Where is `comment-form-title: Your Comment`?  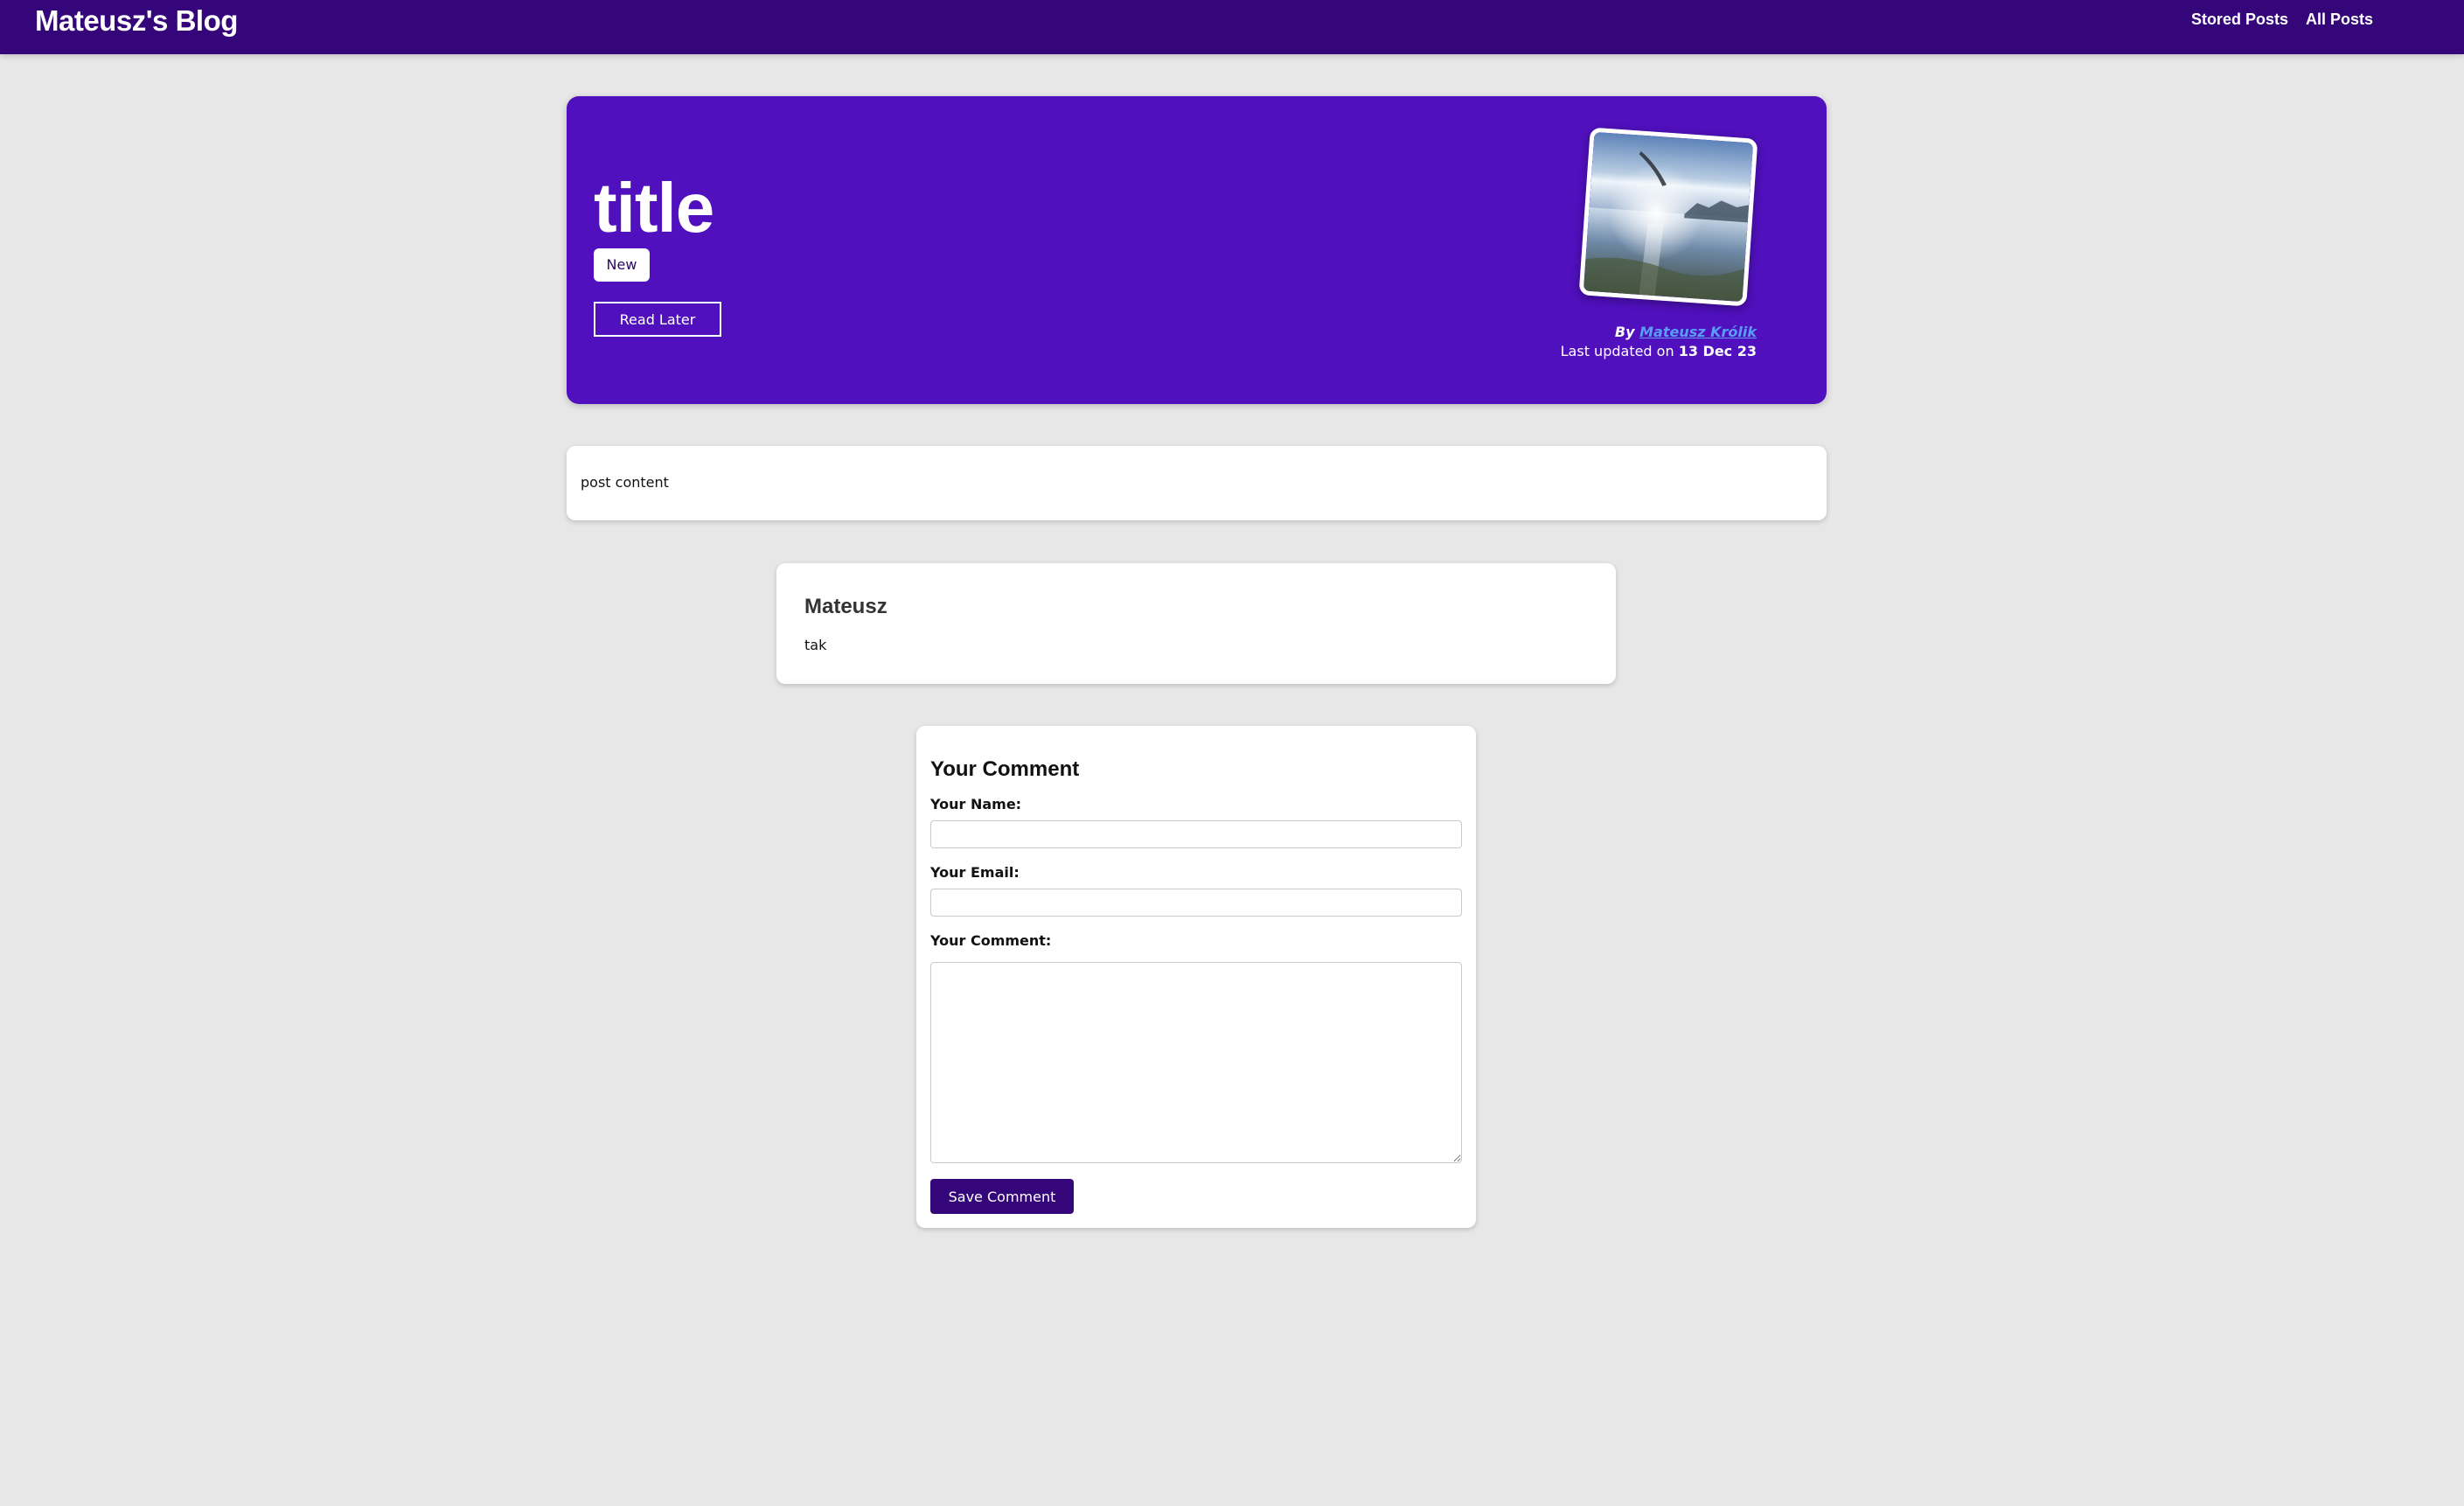 comment-form-title: Your Comment is located at coordinates (1005, 769).